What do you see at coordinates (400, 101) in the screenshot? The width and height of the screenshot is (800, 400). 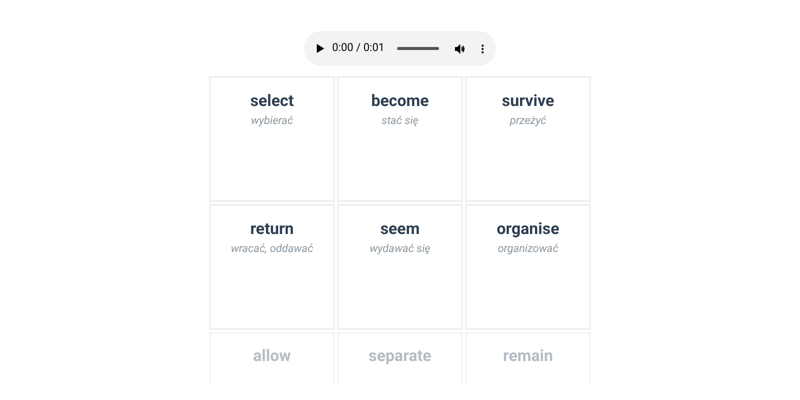 I see `word: become` at bounding box center [400, 101].